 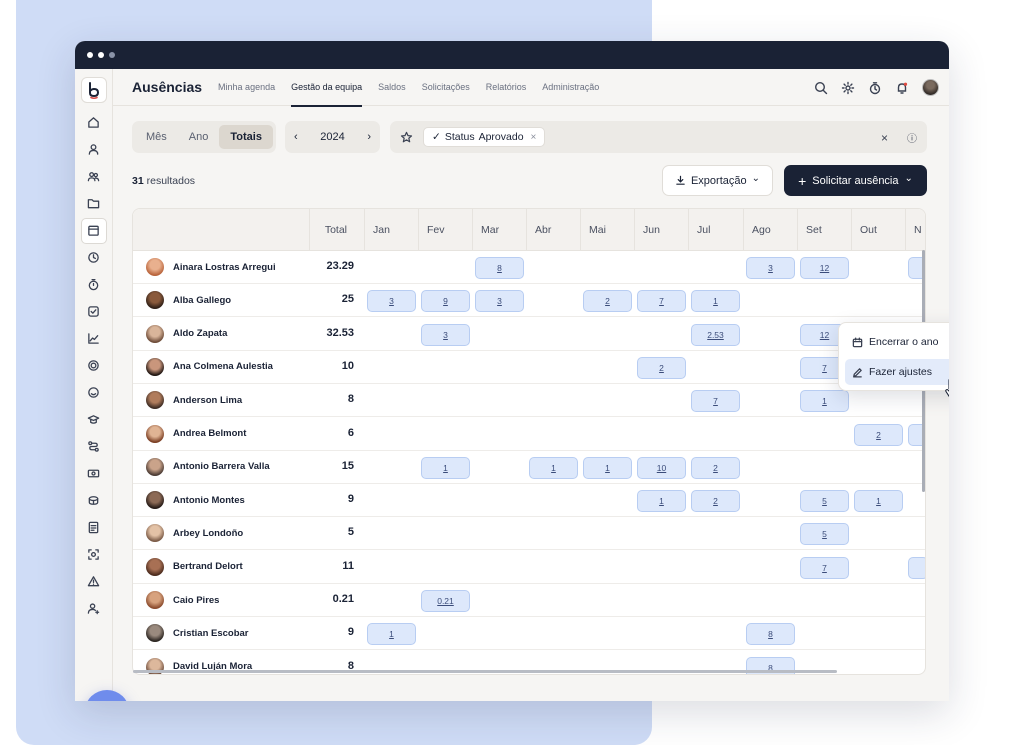 What do you see at coordinates (202, 300) in the screenshot?
I see `employee-name: Alba Gallego` at bounding box center [202, 300].